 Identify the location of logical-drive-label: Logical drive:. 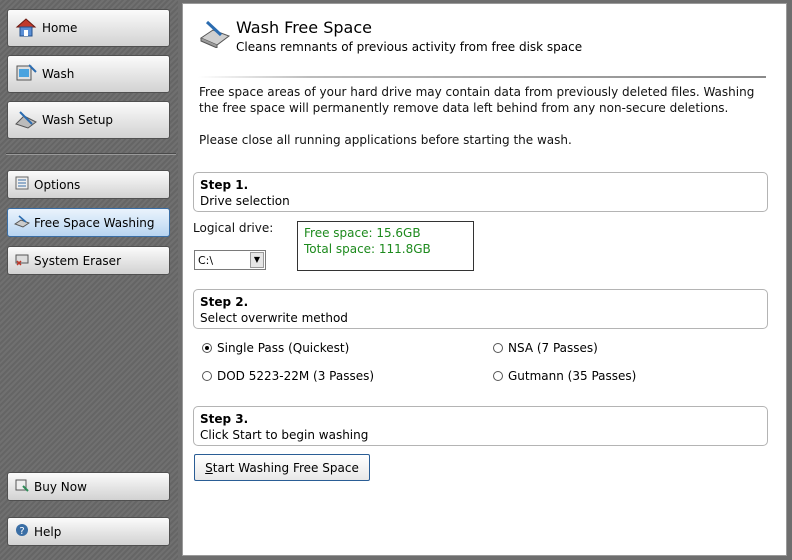
(233, 228).